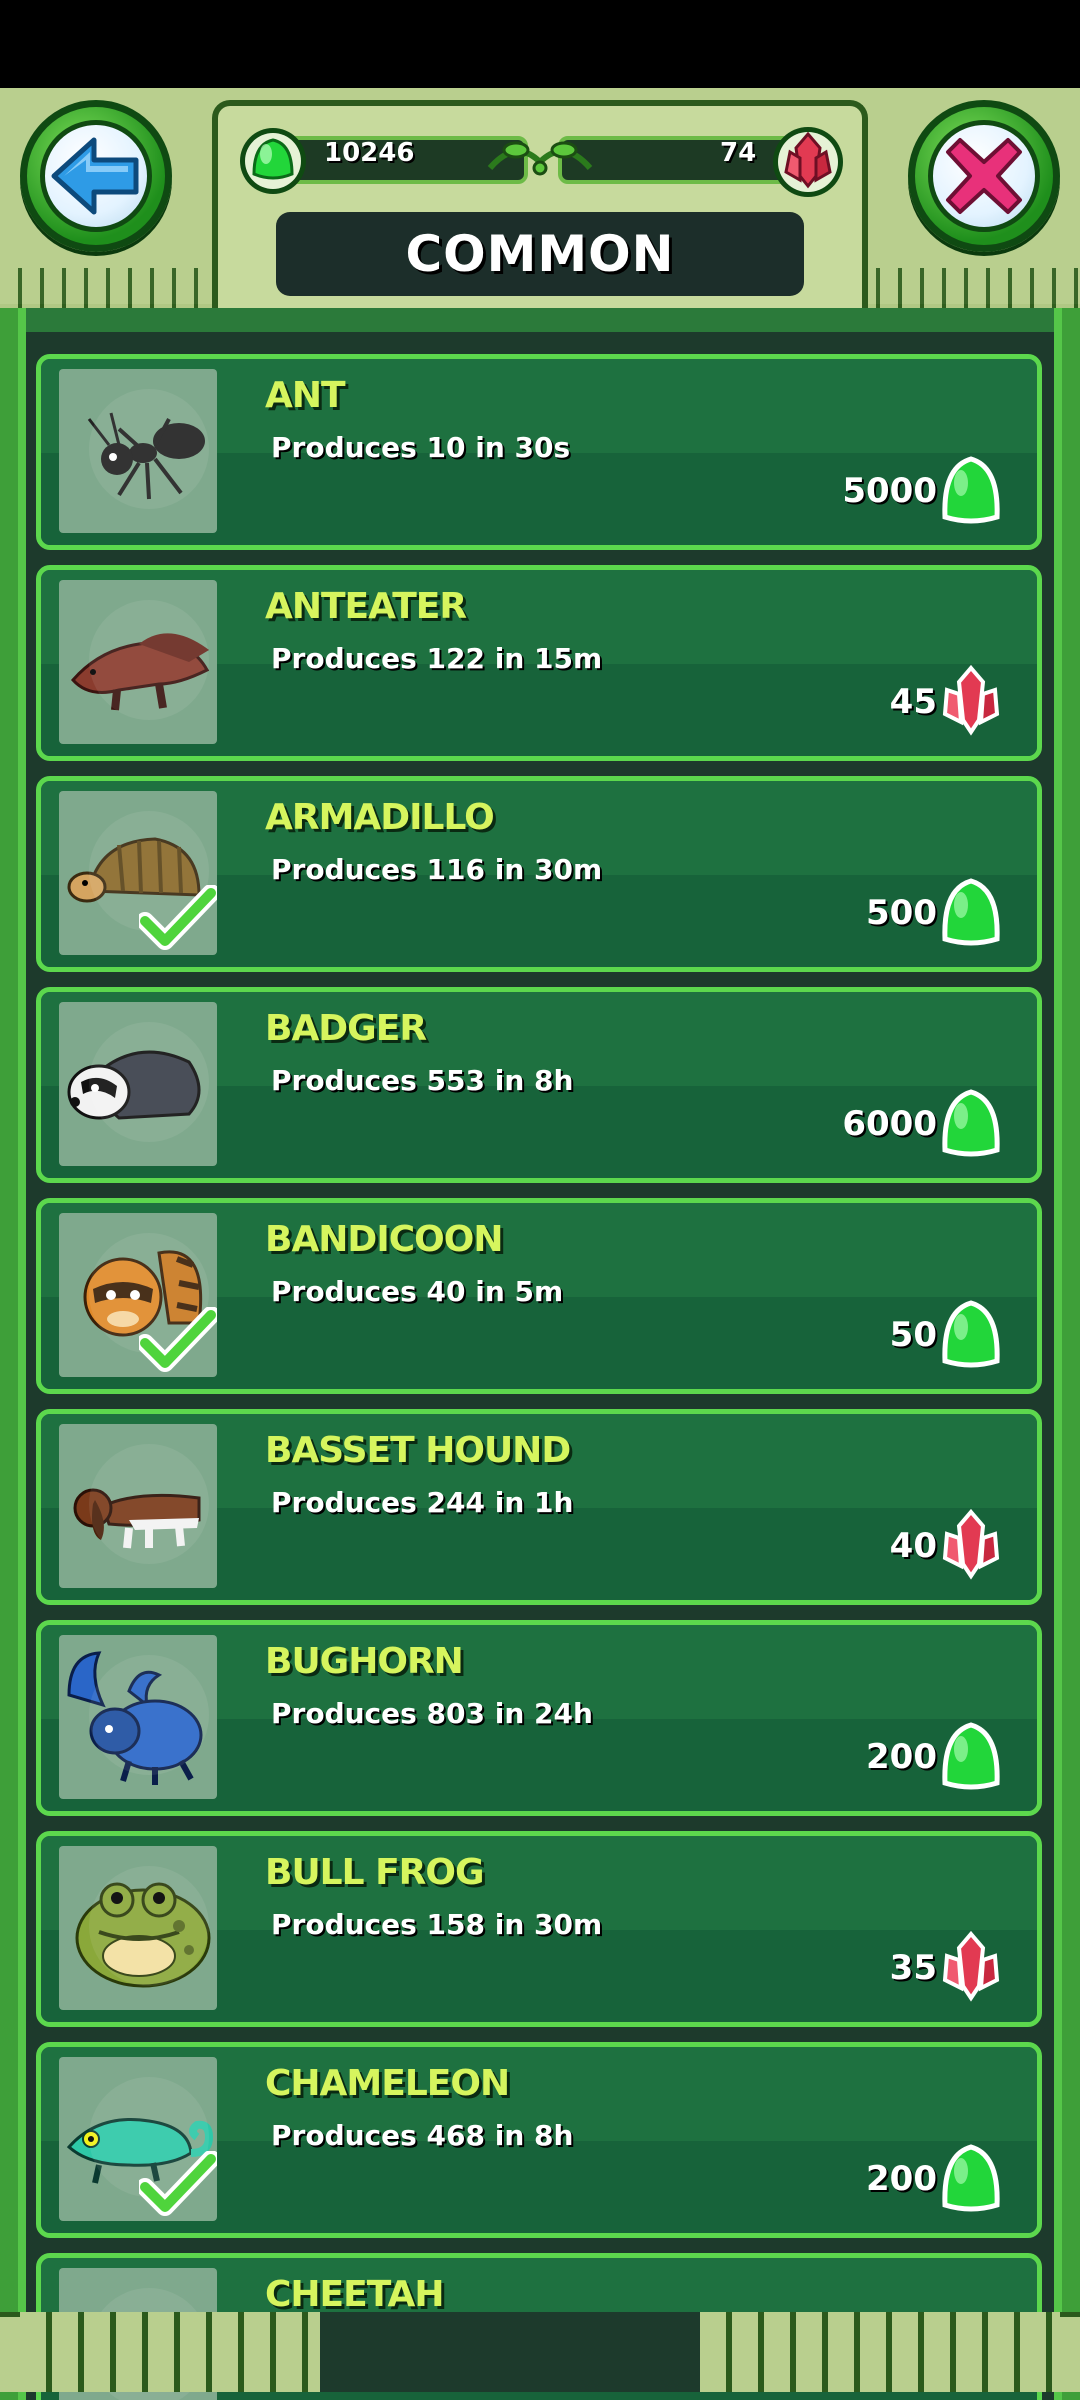  What do you see at coordinates (369, 153) in the screenshot?
I see `gem-count: 10246` at bounding box center [369, 153].